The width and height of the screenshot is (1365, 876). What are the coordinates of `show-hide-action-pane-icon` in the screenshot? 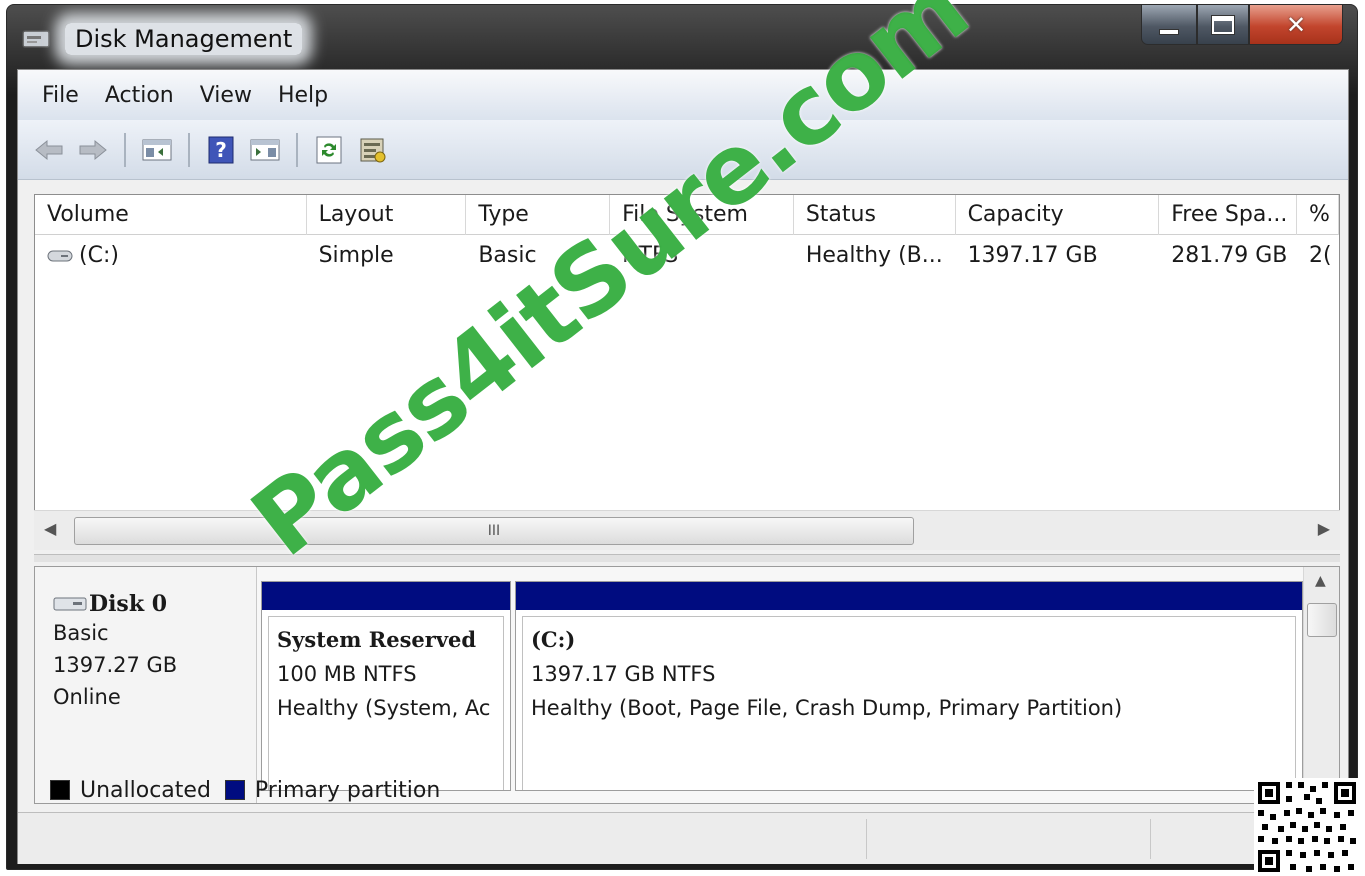 It's located at (265, 149).